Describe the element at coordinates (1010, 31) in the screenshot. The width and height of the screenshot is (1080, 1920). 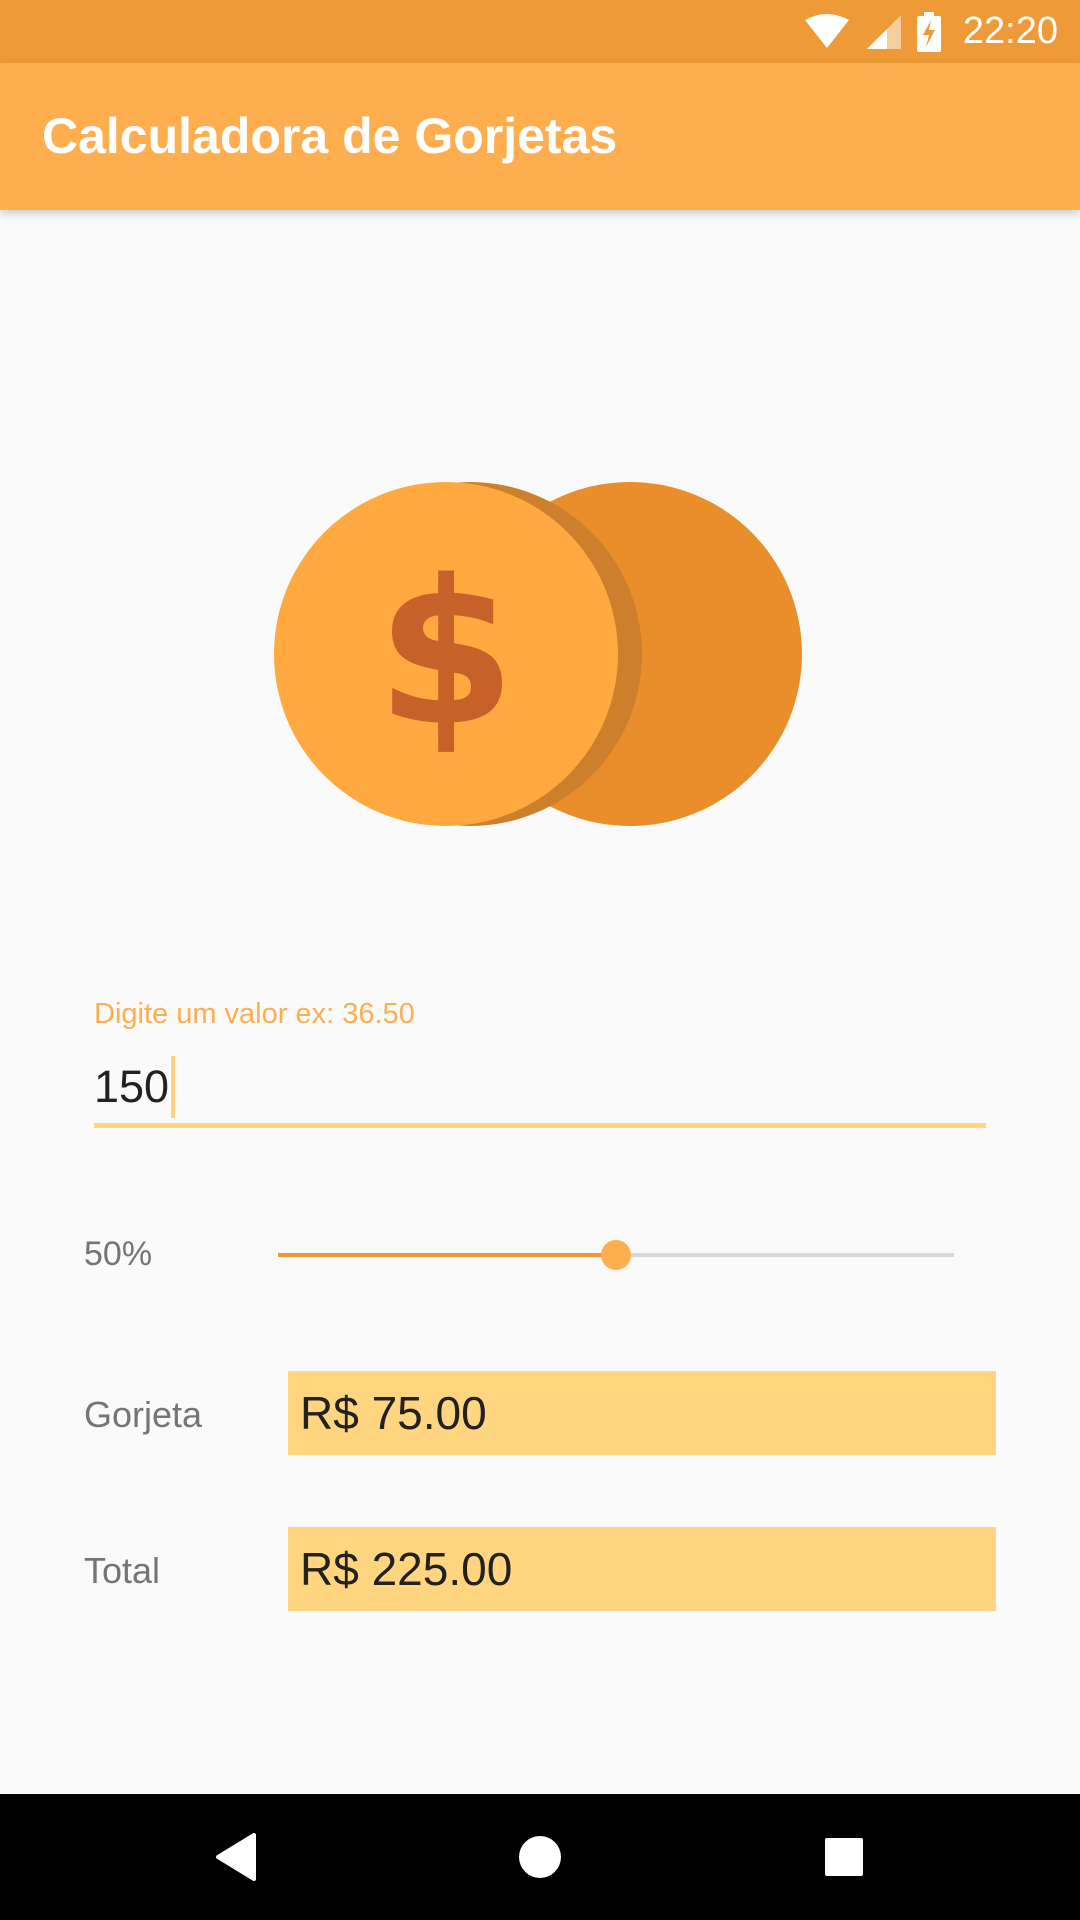
I see `status-time: 22:20` at that location.